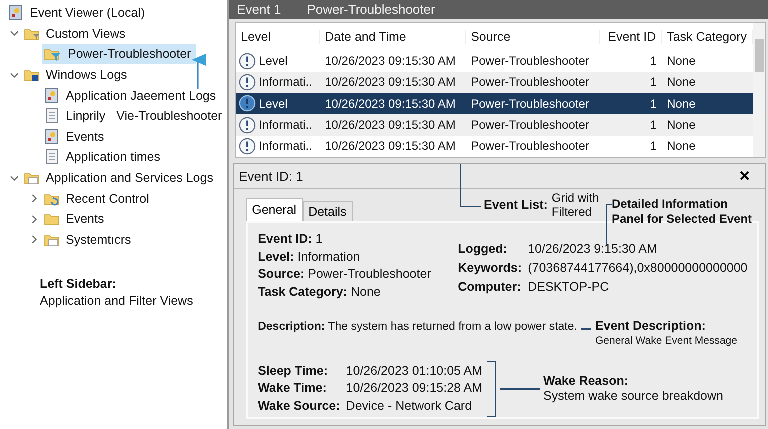  What do you see at coordinates (77, 75) in the screenshot?
I see `tree-item: Windows Logs` at bounding box center [77, 75].